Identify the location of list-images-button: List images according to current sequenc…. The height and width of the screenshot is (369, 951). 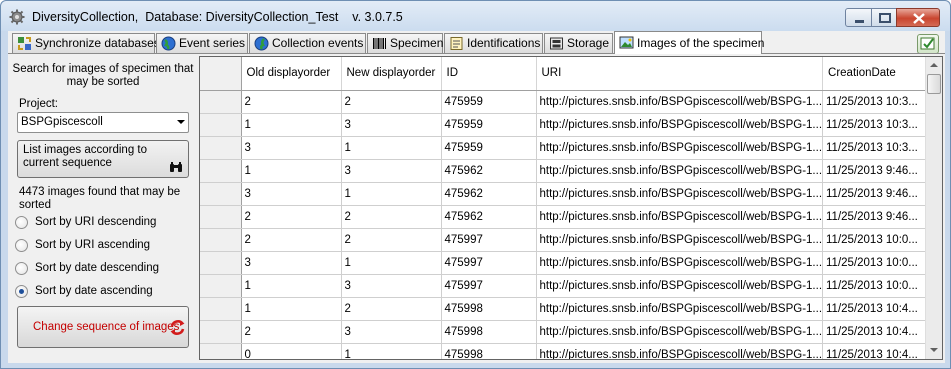
(103, 159).